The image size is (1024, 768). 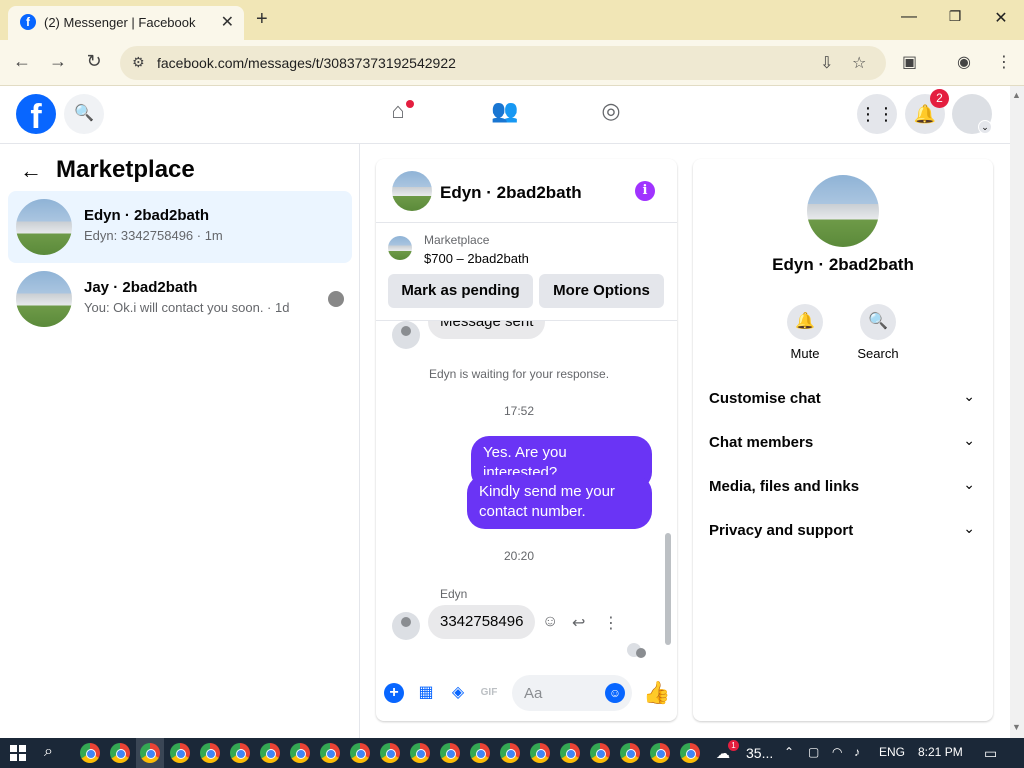 I want to click on scrollbar-thumb, so click(x=668, y=589).